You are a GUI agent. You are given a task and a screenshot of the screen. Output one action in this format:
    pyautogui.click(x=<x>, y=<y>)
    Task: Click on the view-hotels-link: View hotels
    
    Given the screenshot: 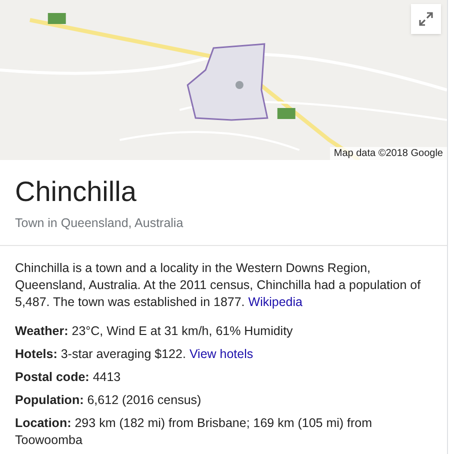 What is the action you would take?
    pyautogui.click(x=221, y=353)
    